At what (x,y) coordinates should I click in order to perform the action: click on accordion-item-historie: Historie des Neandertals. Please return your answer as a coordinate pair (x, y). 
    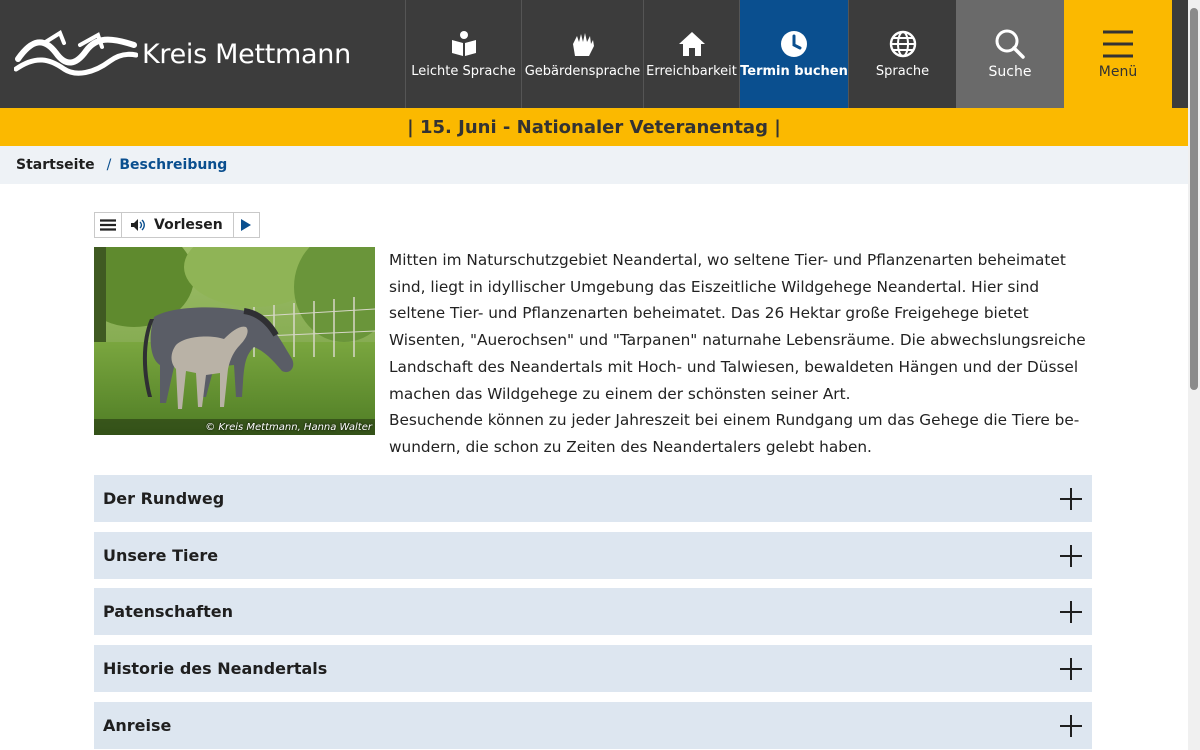
    Looking at the image, I should click on (593, 668).